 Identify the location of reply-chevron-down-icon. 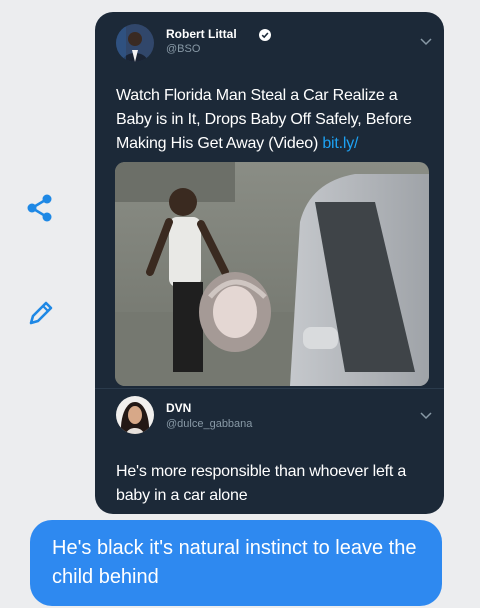
(426, 413).